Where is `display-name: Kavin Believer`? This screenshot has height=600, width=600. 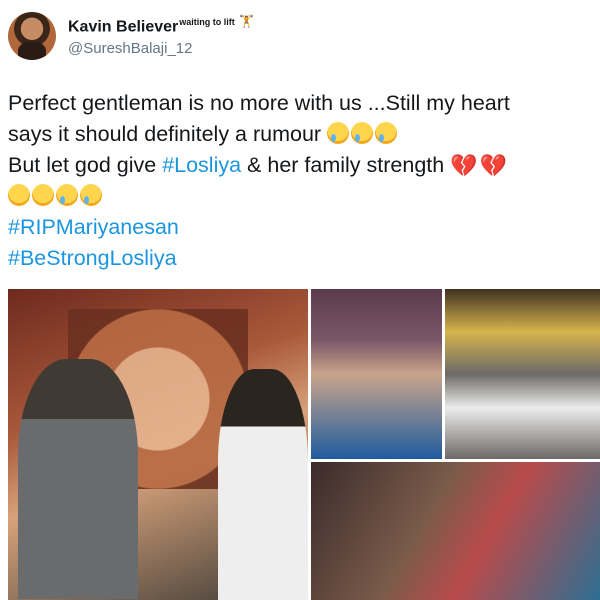 display-name: Kavin Believer is located at coordinates (123, 26).